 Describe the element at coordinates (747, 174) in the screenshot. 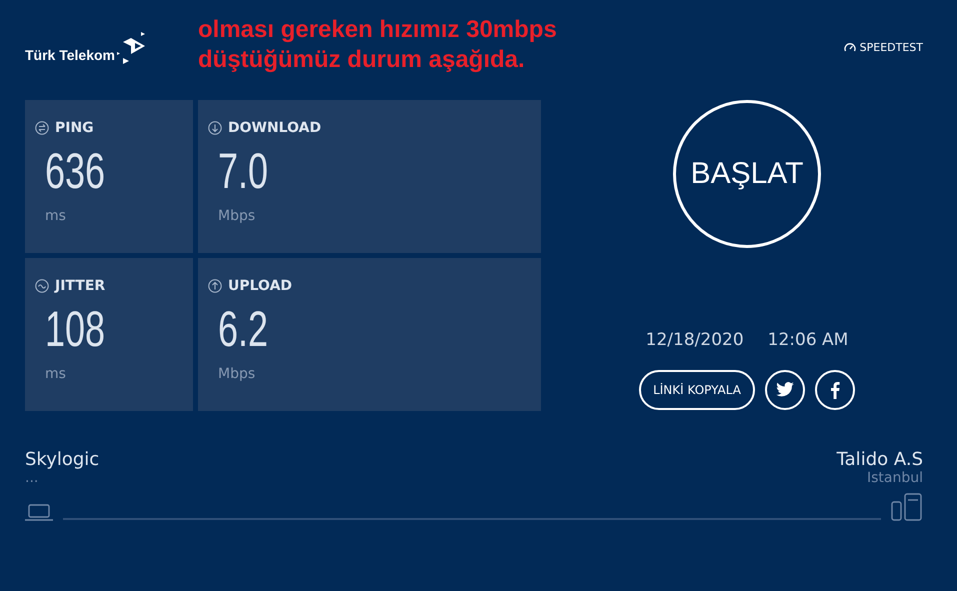

I see `start-button: BAŞLAT` at that location.